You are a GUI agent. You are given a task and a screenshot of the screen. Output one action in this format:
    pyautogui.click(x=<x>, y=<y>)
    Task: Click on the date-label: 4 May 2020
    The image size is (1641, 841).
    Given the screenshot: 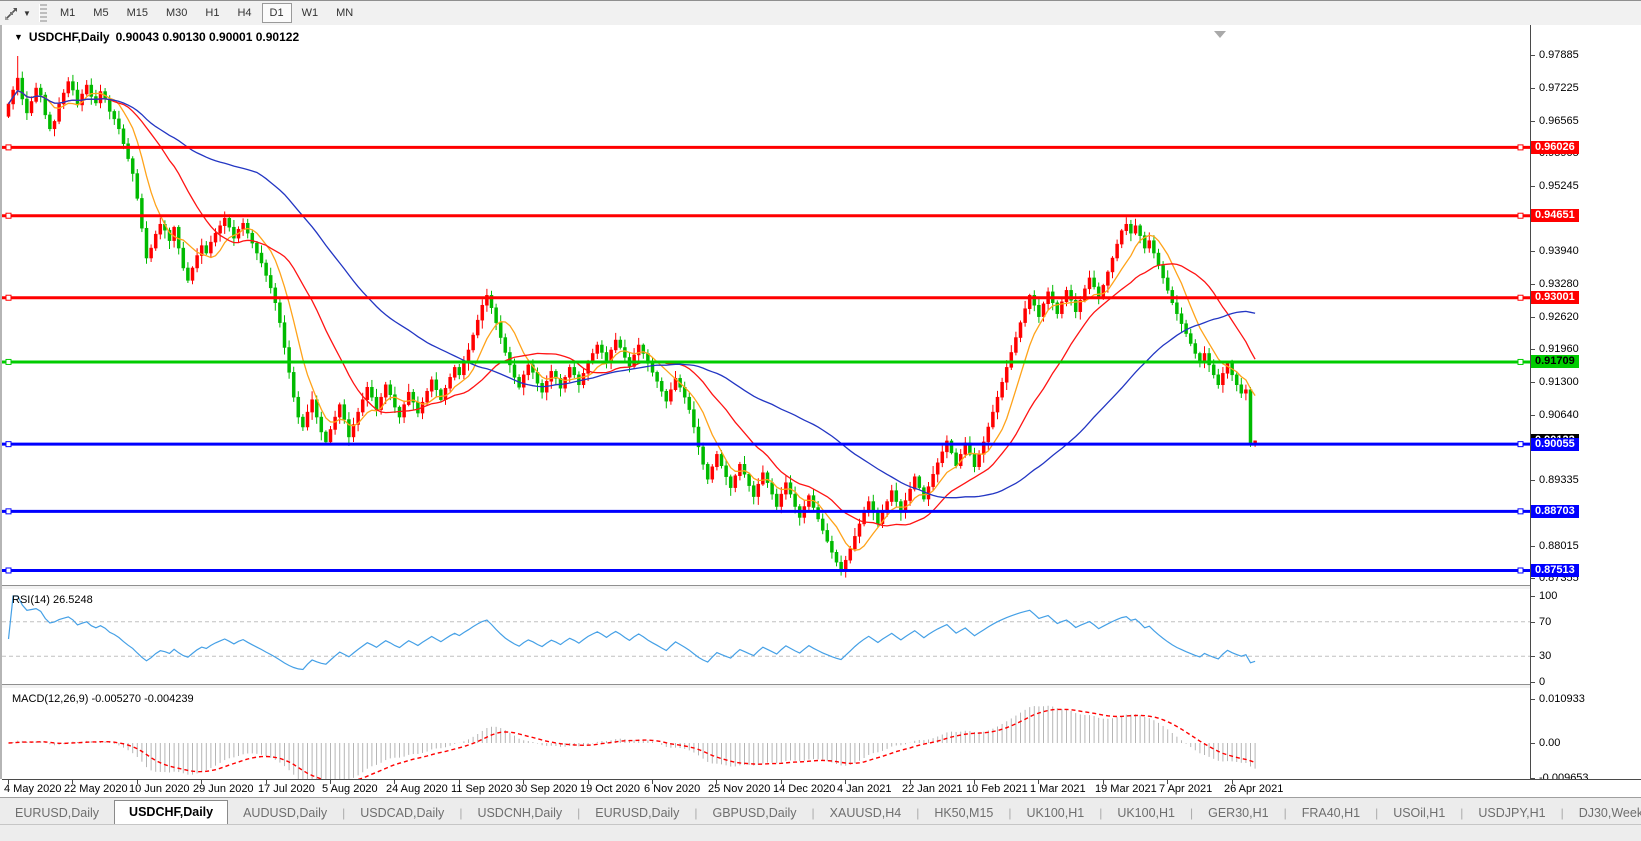 What is the action you would take?
    pyautogui.click(x=33, y=789)
    